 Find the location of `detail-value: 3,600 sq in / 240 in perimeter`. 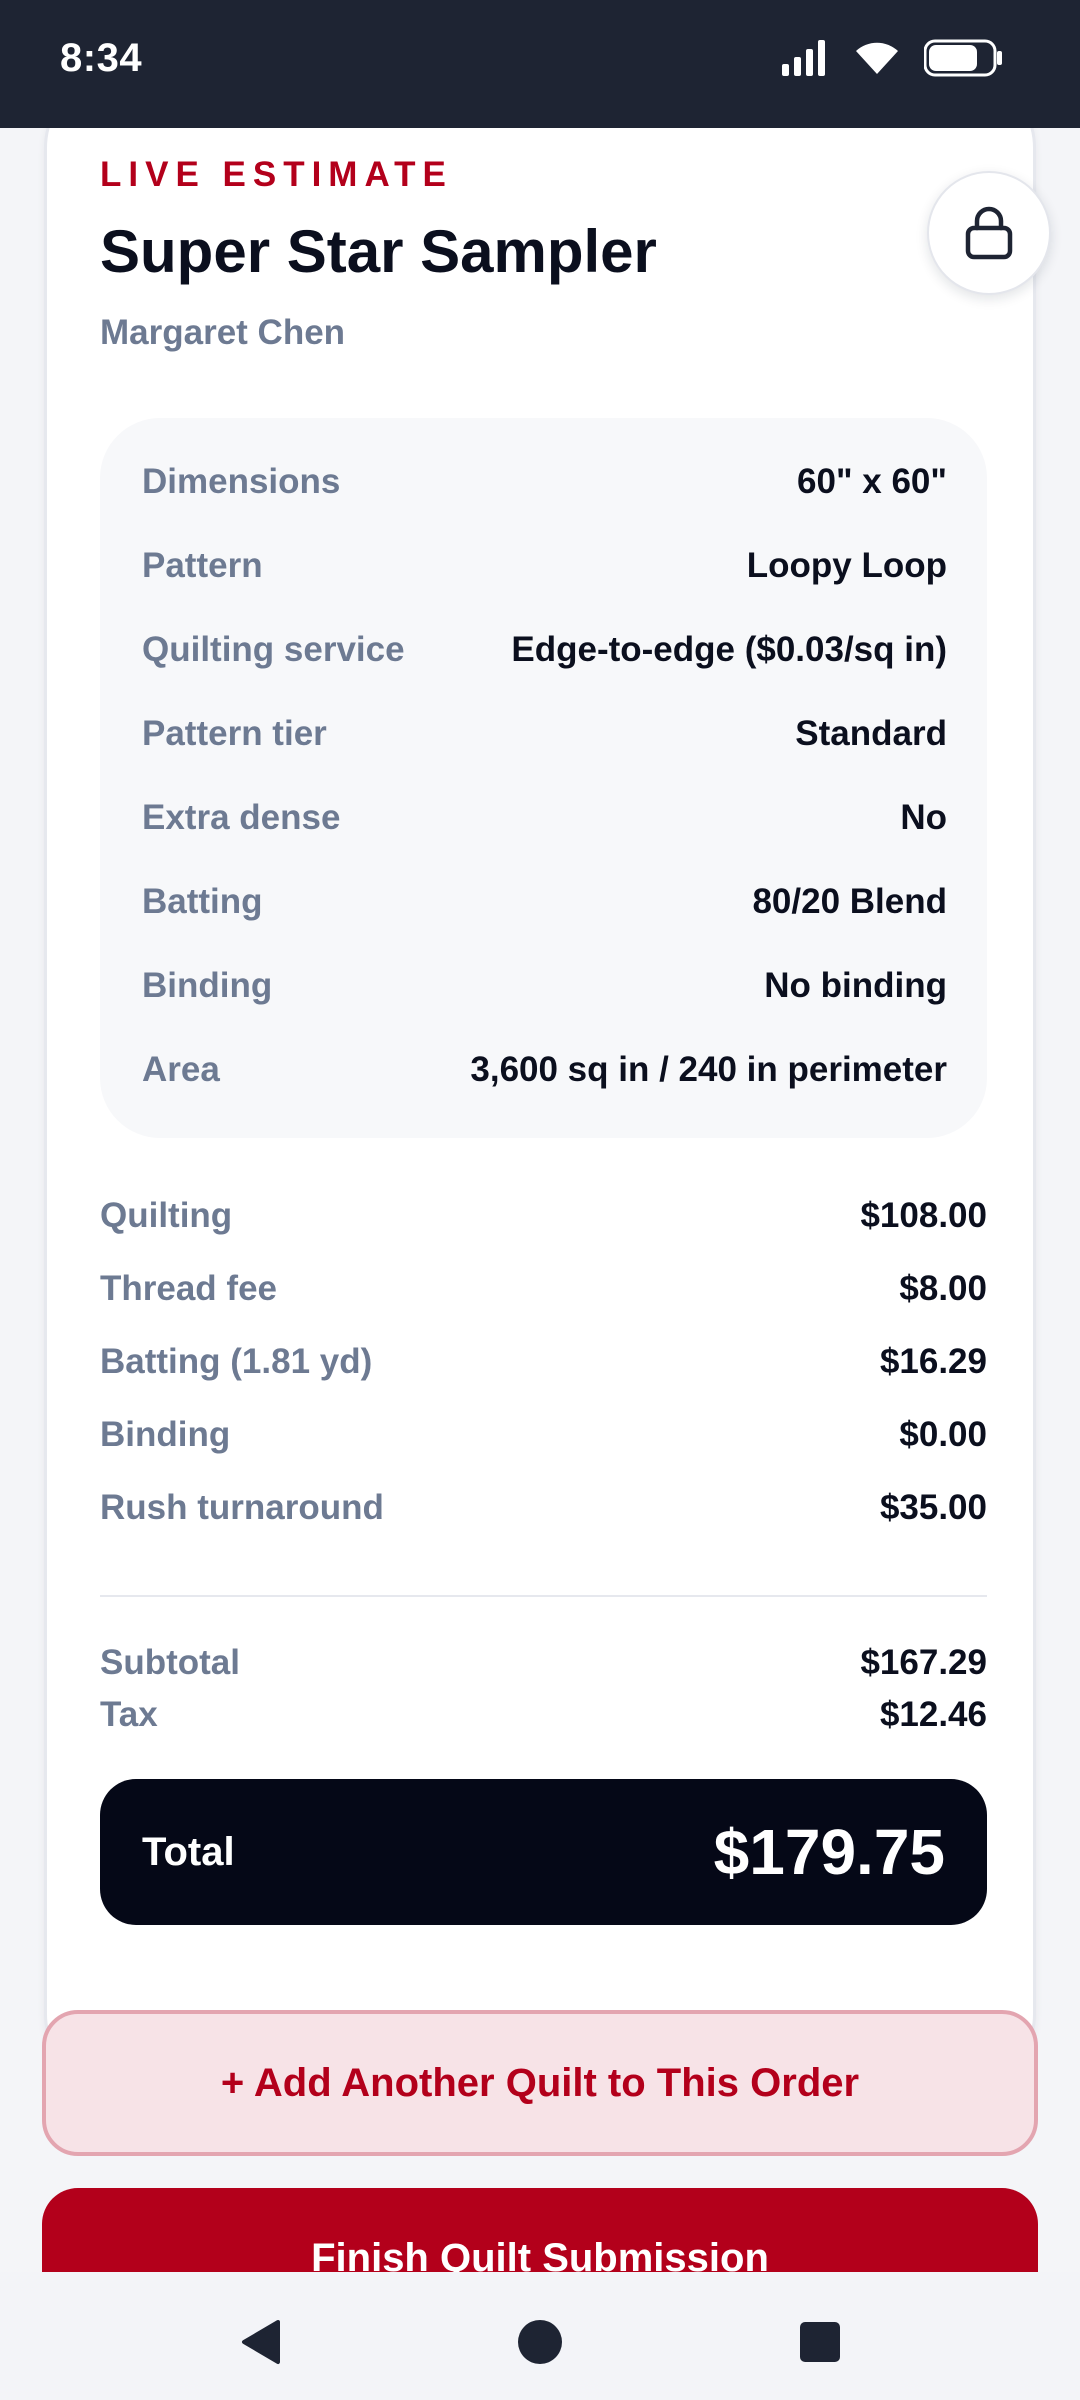

detail-value: 3,600 sq in / 240 in perimeter is located at coordinates (708, 1069).